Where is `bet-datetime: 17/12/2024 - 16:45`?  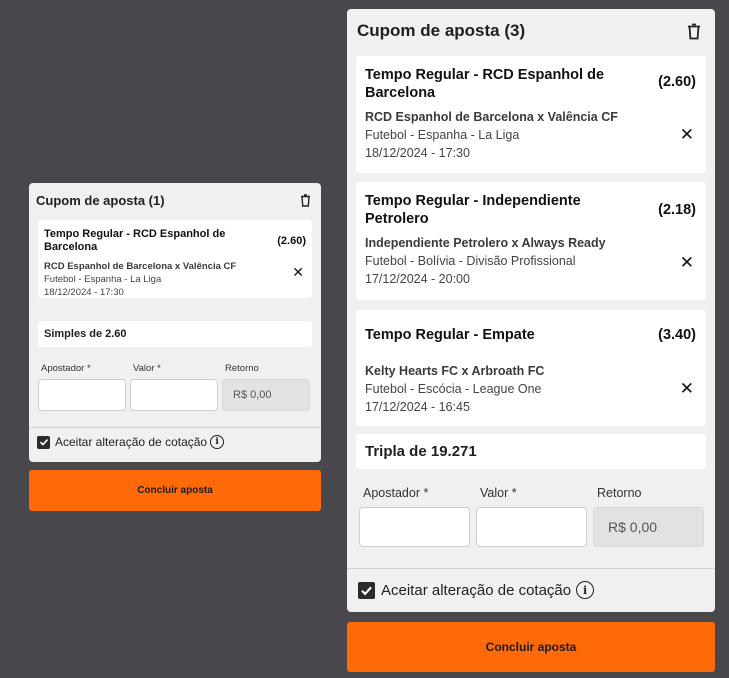
bet-datetime: 17/12/2024 - 16:45 is located at coordinates (417, 407).